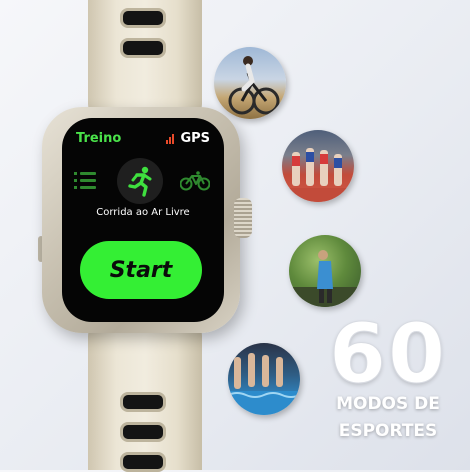 The image size is (470, 472). I want to click on gps-label: GPS, so click(195, 138).